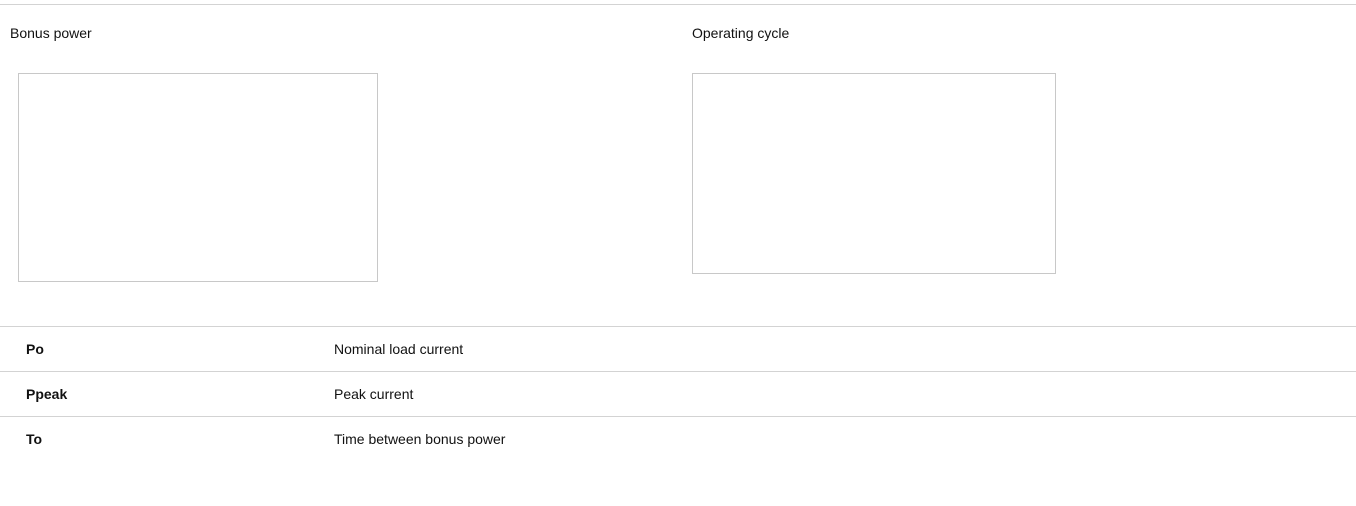 This screenshot has width=1356, height=506. Describe the element at coordinates (678, 439) in the screenshot. I see `definition-row: To Time between bonus power` at that location.